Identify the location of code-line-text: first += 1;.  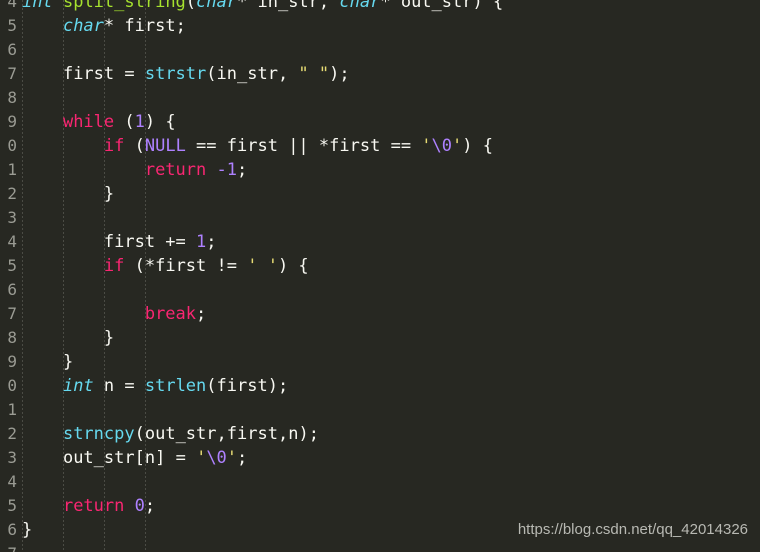
(118, 242).